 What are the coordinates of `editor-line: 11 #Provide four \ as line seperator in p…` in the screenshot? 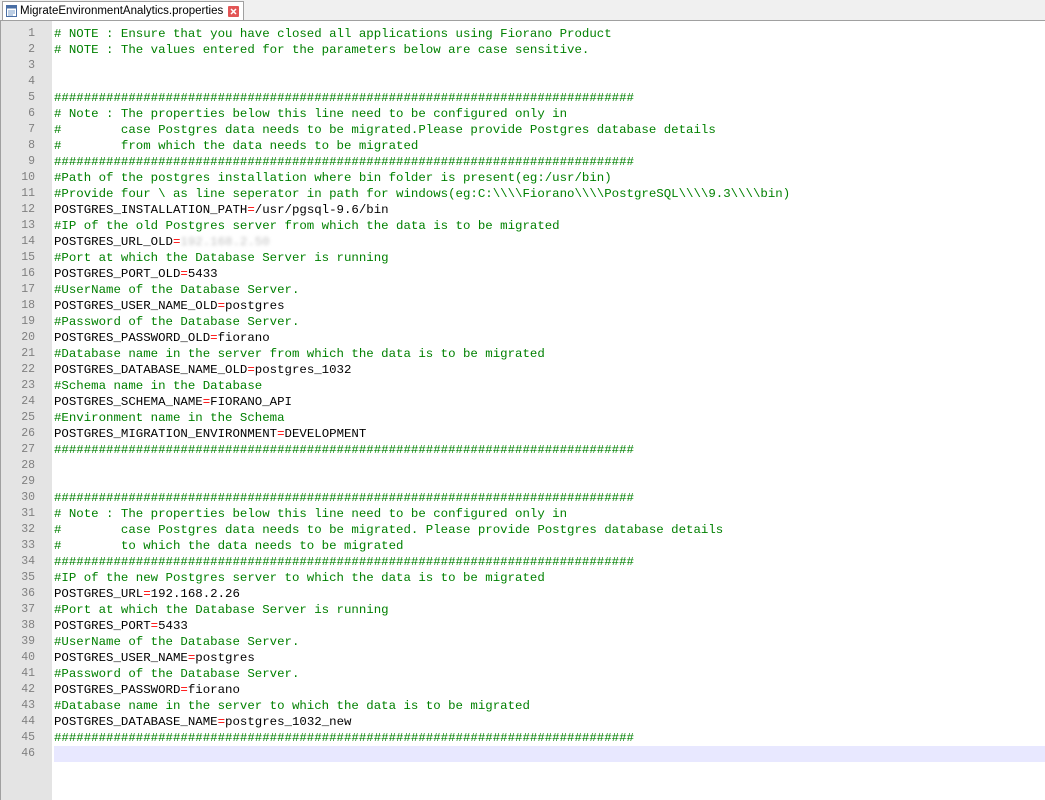 It's located at (523, 194).